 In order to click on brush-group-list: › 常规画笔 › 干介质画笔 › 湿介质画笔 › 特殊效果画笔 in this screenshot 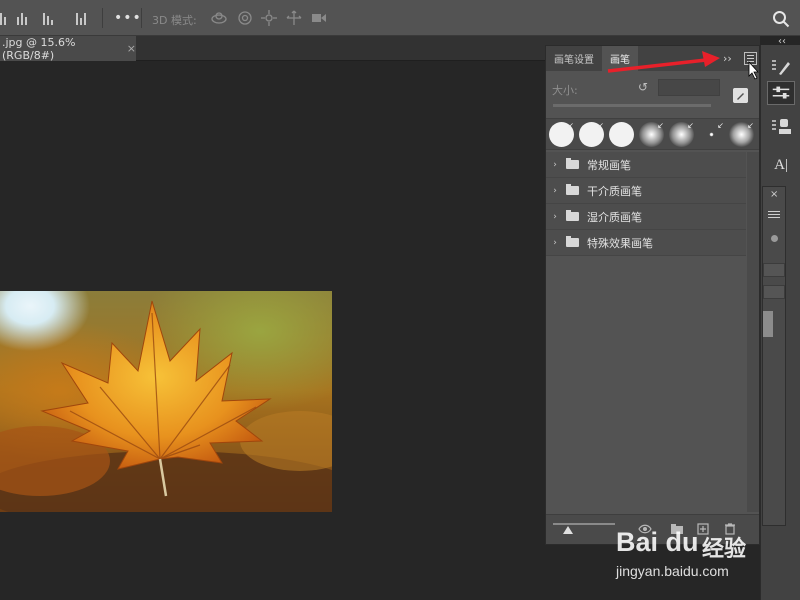, I will do `click(646, 204)`.